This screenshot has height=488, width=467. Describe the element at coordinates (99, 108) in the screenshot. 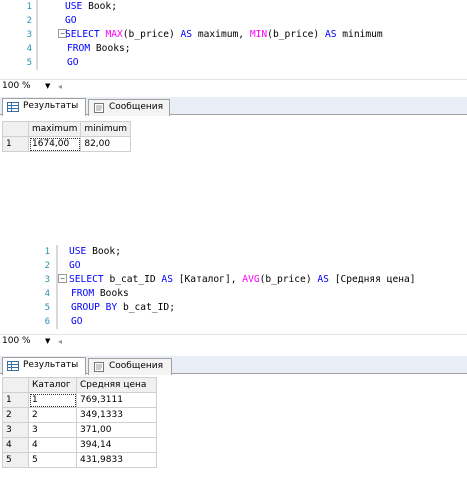

I see `messages-icon` at that location.